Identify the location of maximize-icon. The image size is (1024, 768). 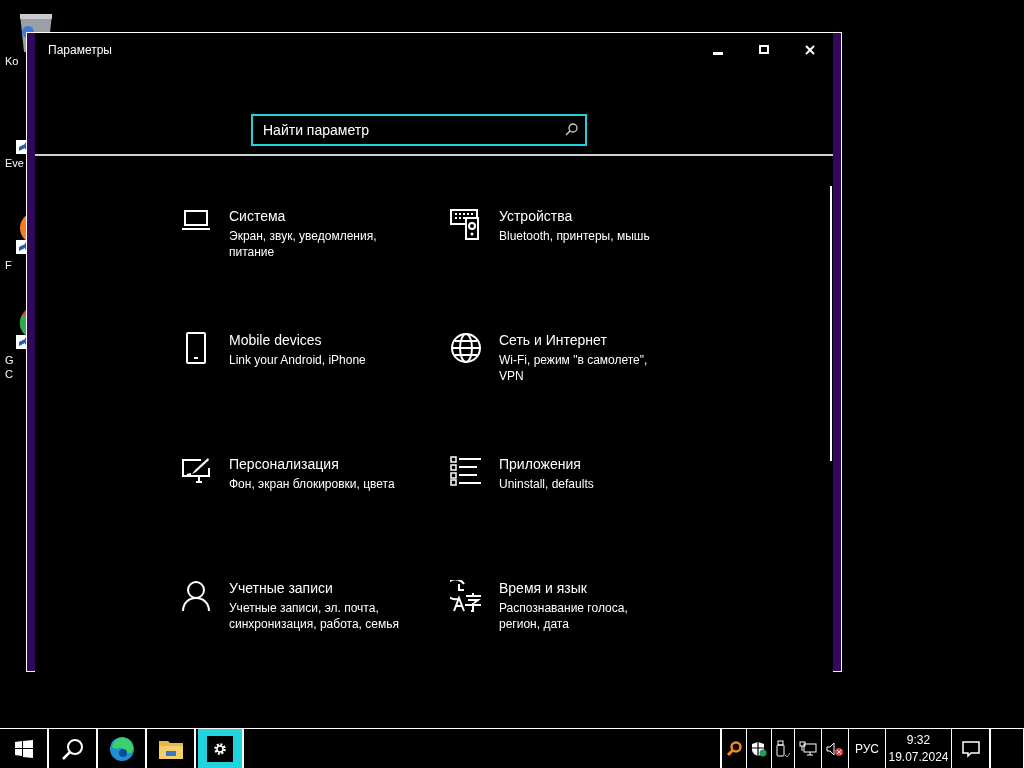
(764, 50).